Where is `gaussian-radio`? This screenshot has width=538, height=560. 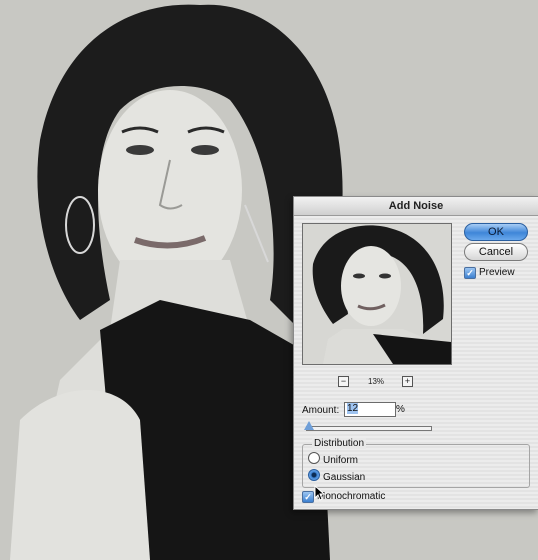
gaussian-radio is located at coordinates (314, 475).